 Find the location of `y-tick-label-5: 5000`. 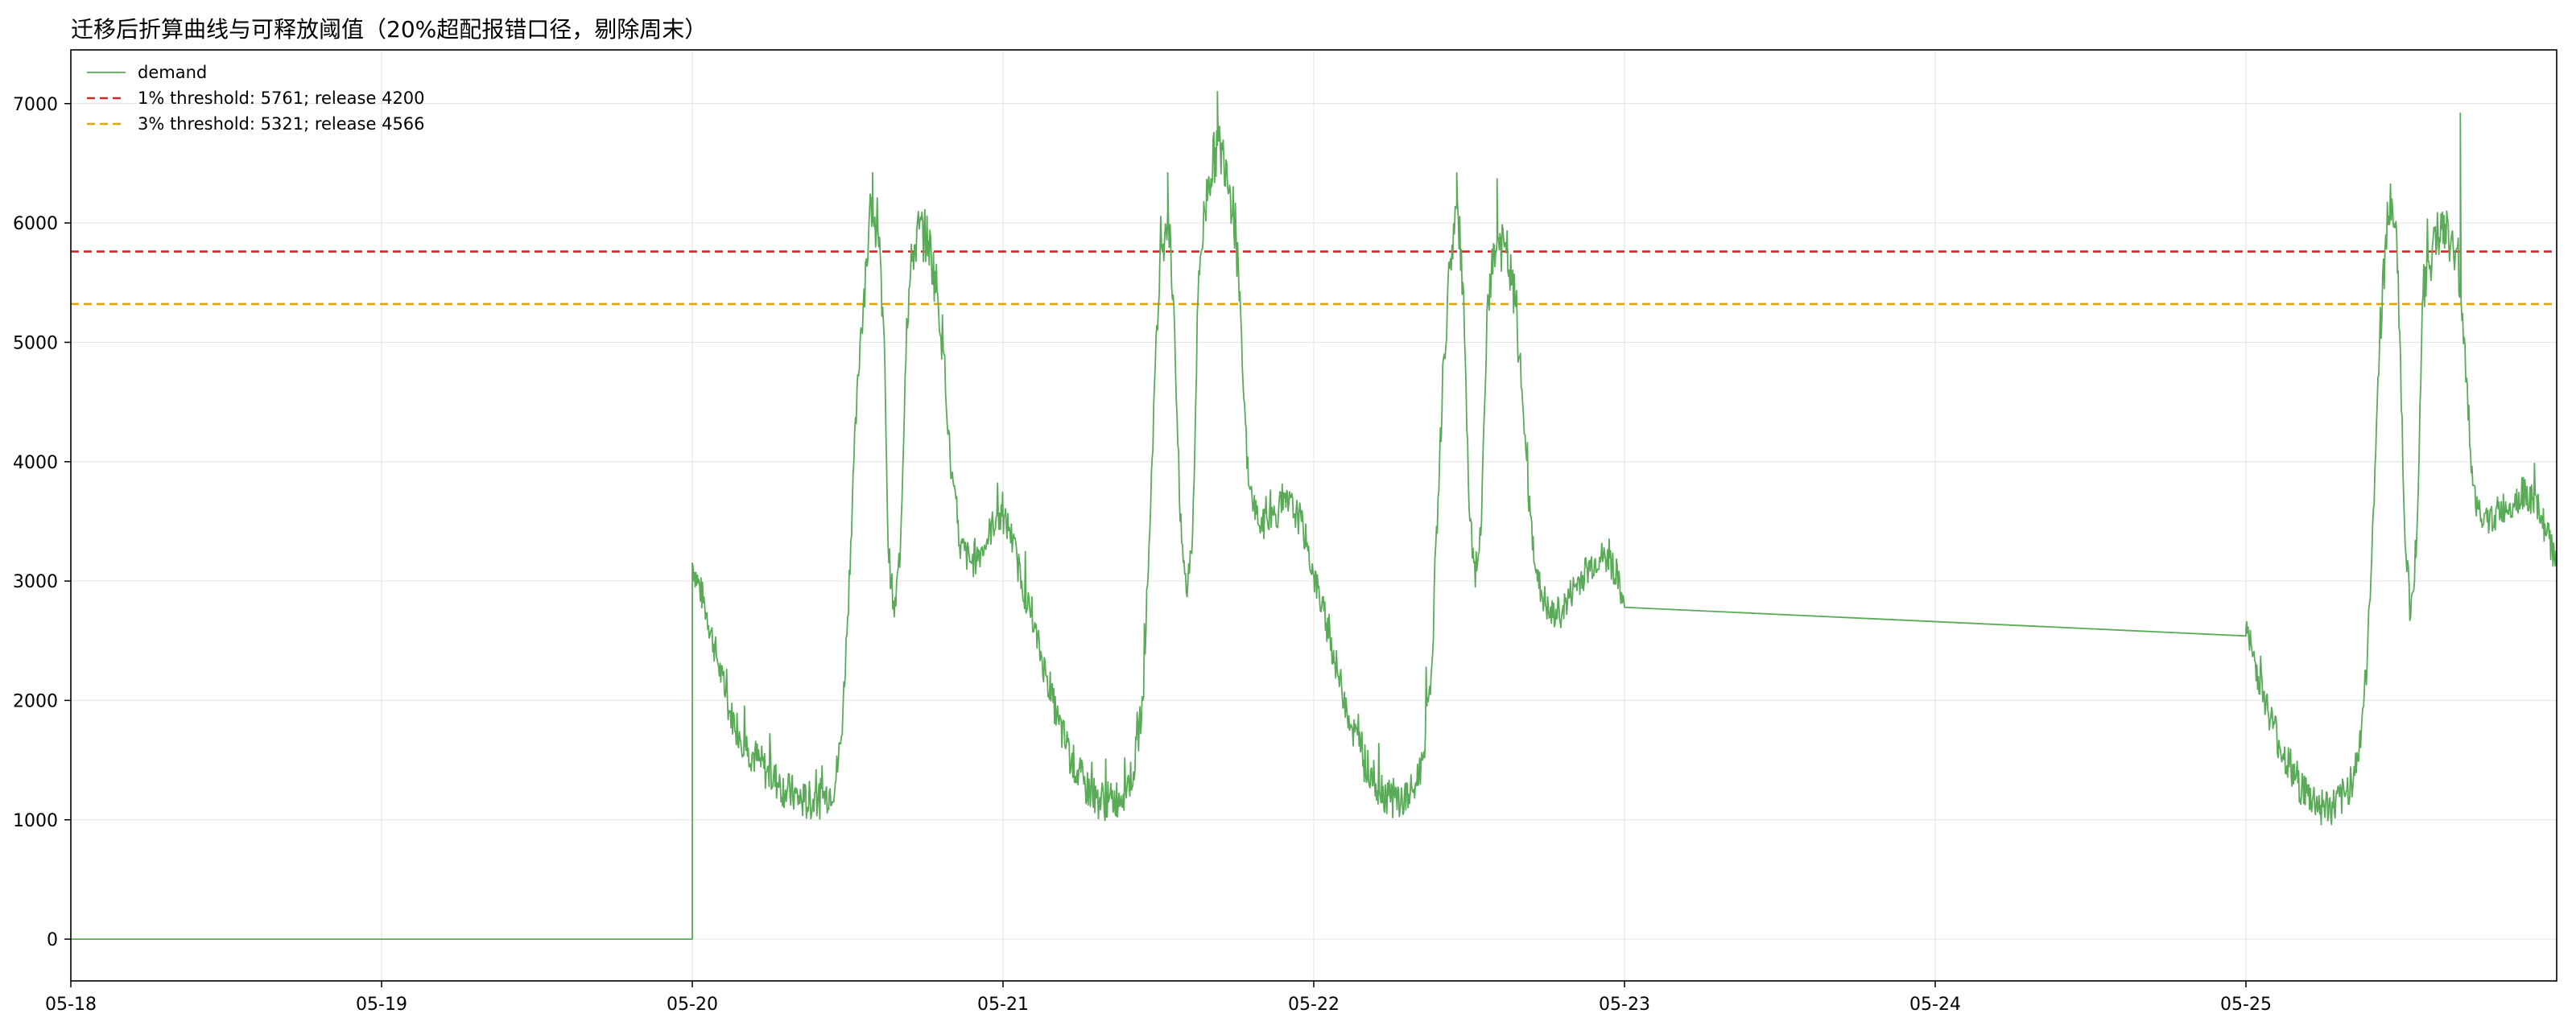

y-tick-label-5: 5000 is located at coordinates (35, 343).